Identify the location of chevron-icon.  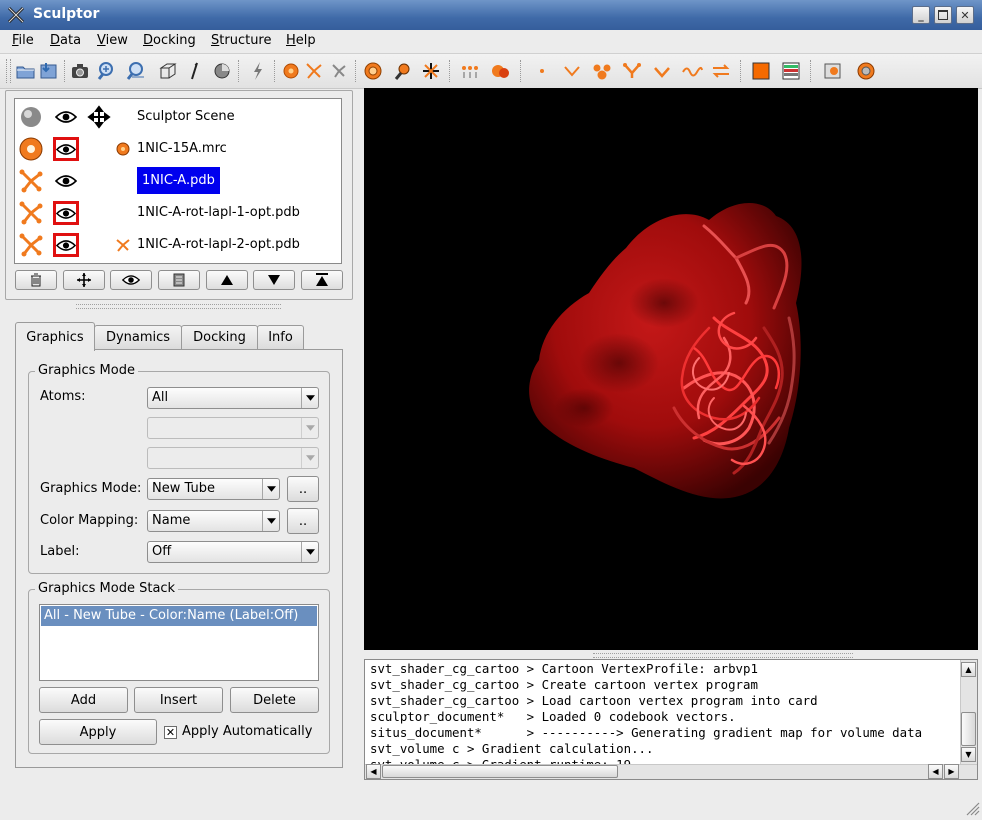
(572, 71).